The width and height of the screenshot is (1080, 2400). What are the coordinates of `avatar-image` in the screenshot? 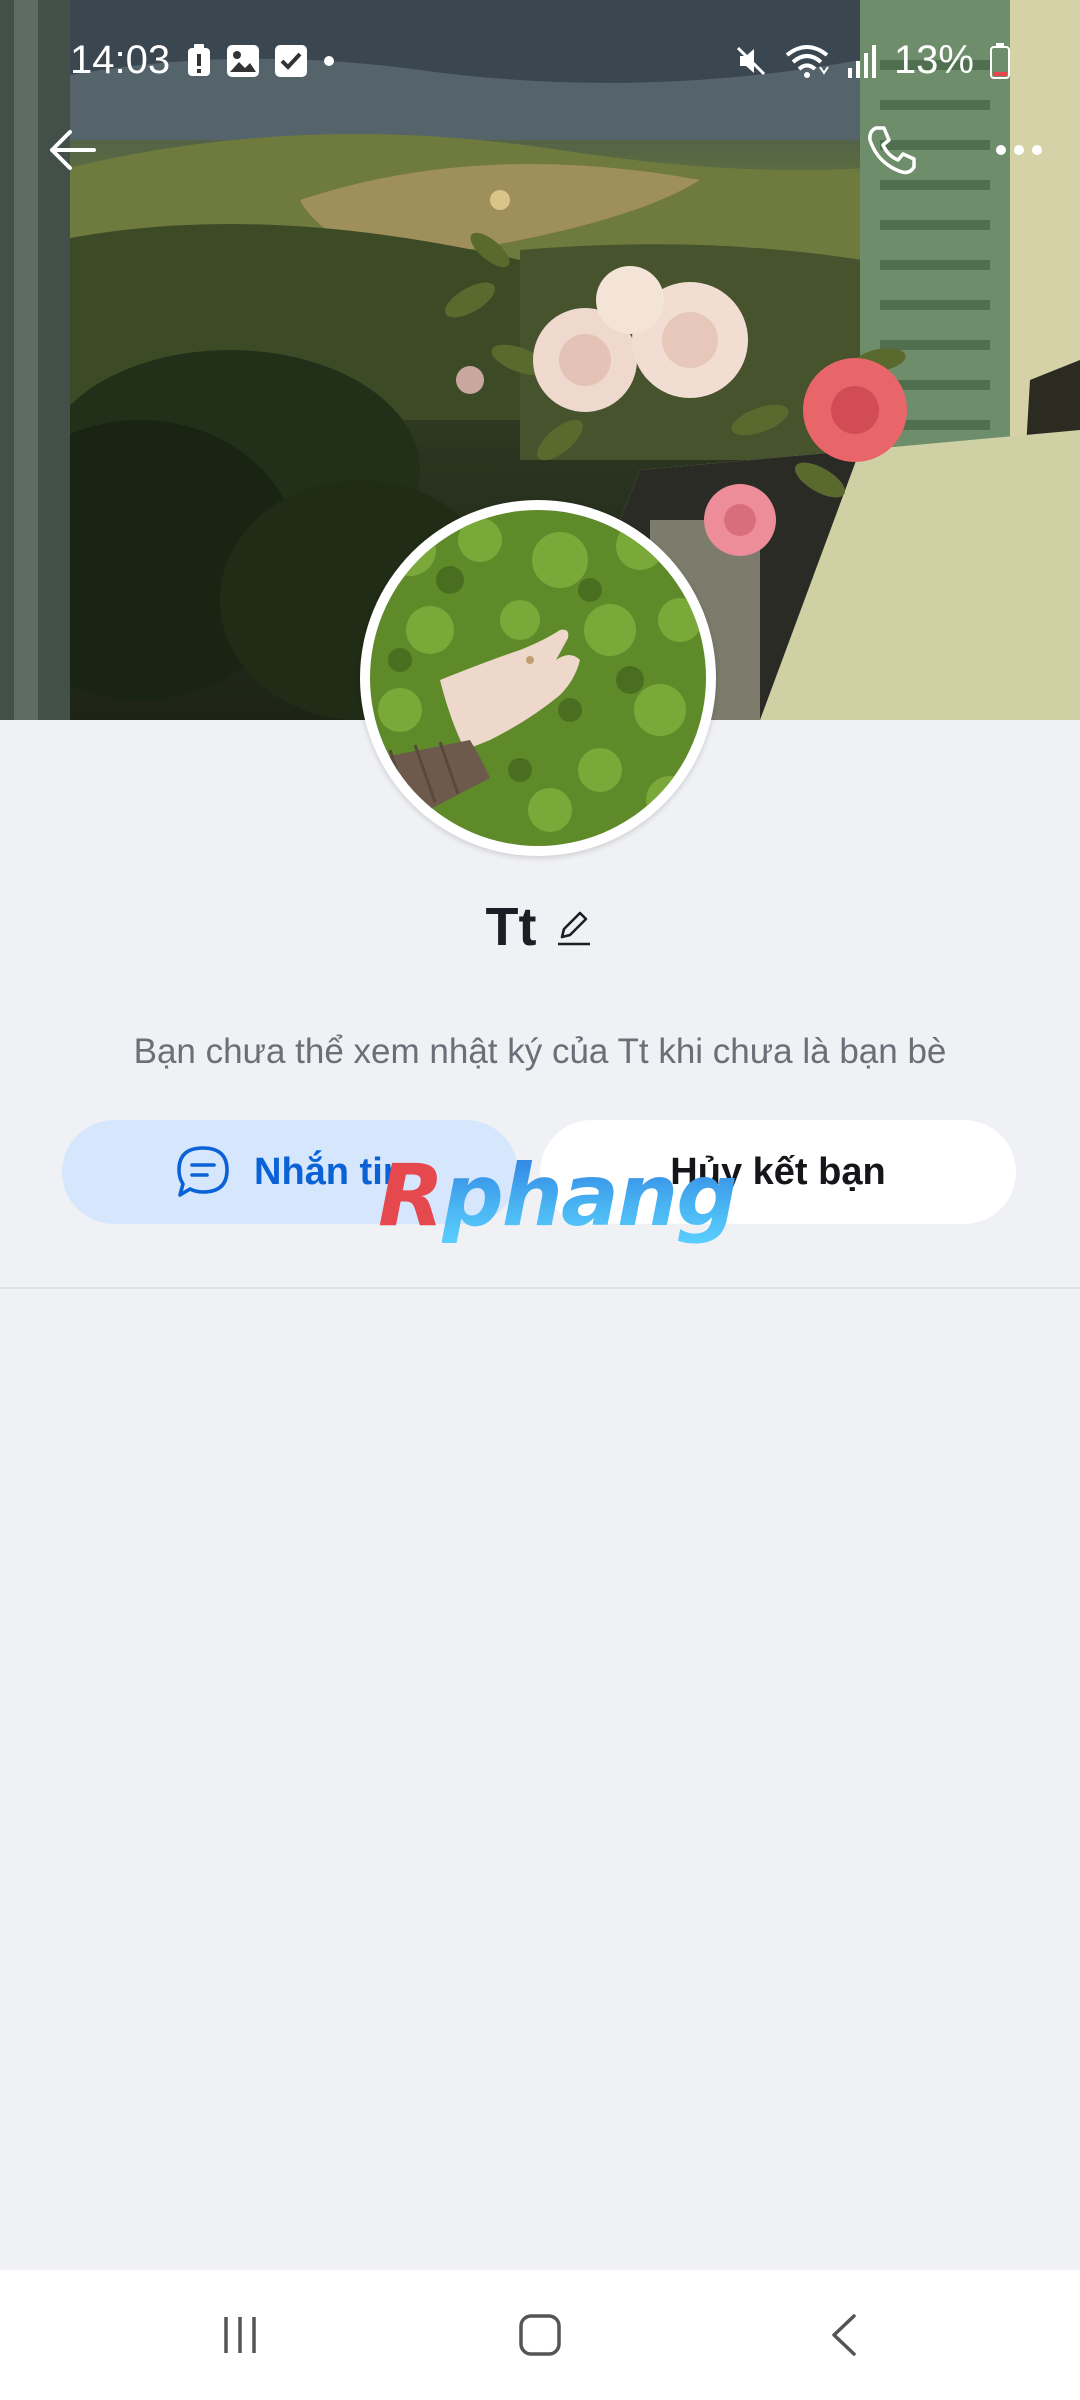 It's located at (538, 678).